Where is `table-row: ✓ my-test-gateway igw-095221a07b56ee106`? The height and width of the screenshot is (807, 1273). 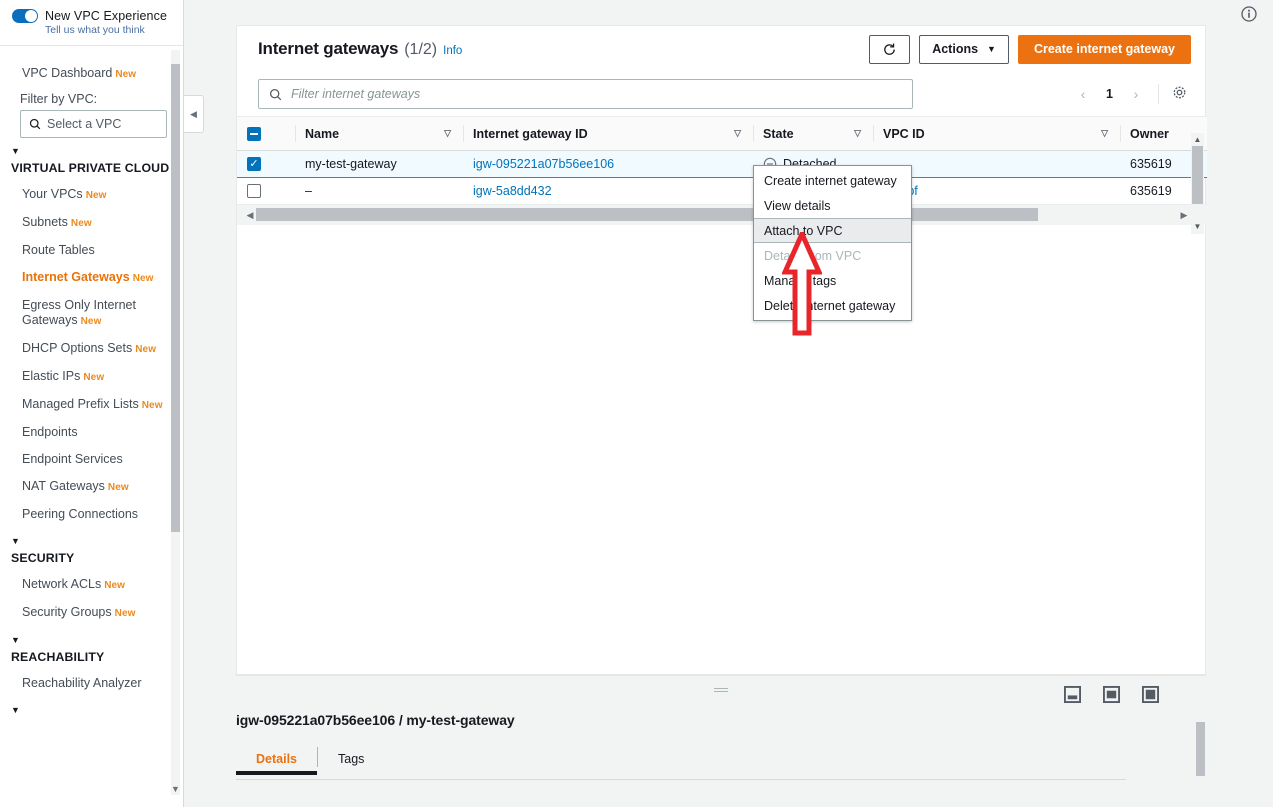 table-row: ✓ my-test-gateway igw-095221a07b56ee106 is located at coordinates (722, 164).